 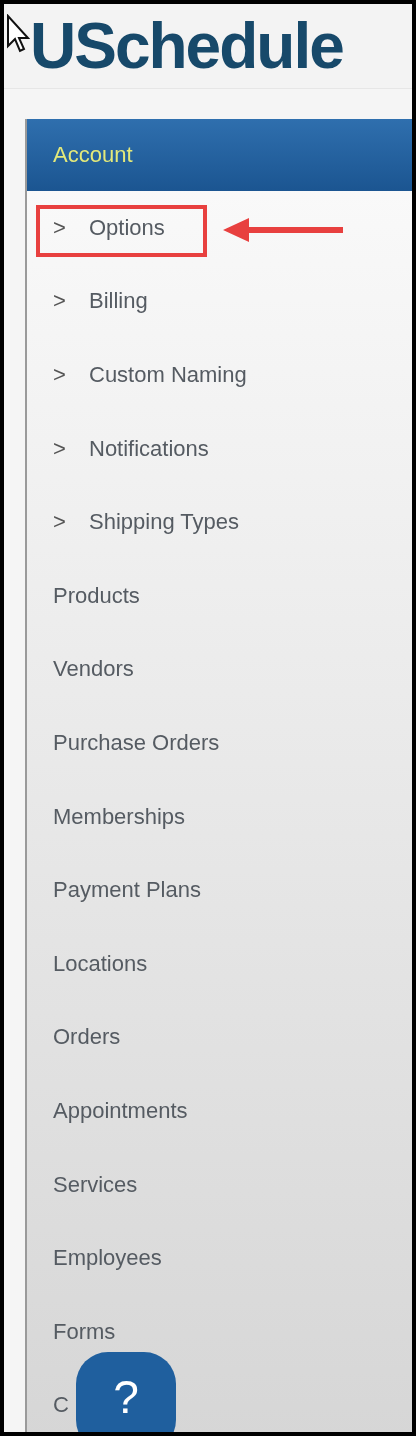 What do you see at coordinates (95, 1184) in the screenshot?
I see `sidebar-item: Services` at bounding box center [95, 1184].